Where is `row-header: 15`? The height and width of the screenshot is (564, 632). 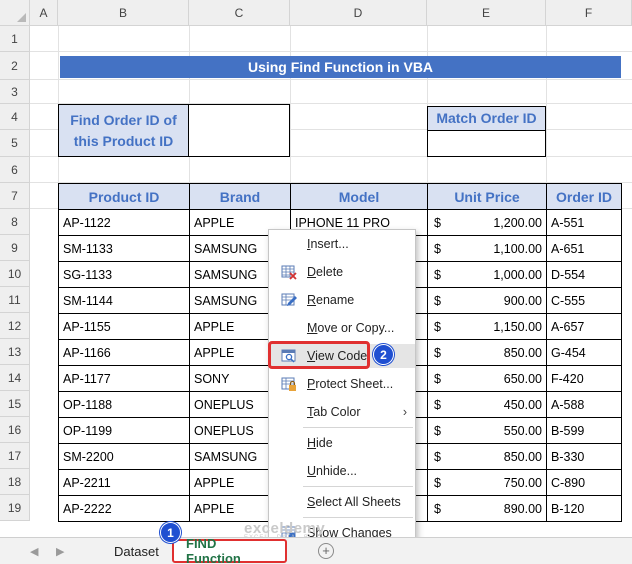 row-header: 15 is located at coordinates (15, 404).